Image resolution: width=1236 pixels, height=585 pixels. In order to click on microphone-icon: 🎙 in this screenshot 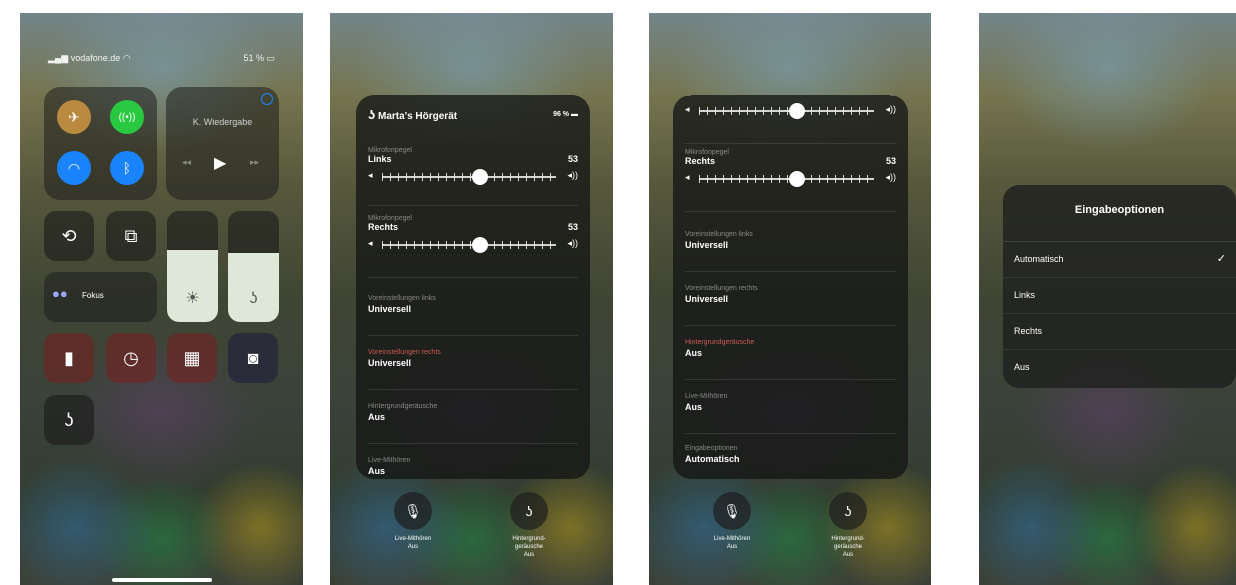, I will do `click(413, 510)`.